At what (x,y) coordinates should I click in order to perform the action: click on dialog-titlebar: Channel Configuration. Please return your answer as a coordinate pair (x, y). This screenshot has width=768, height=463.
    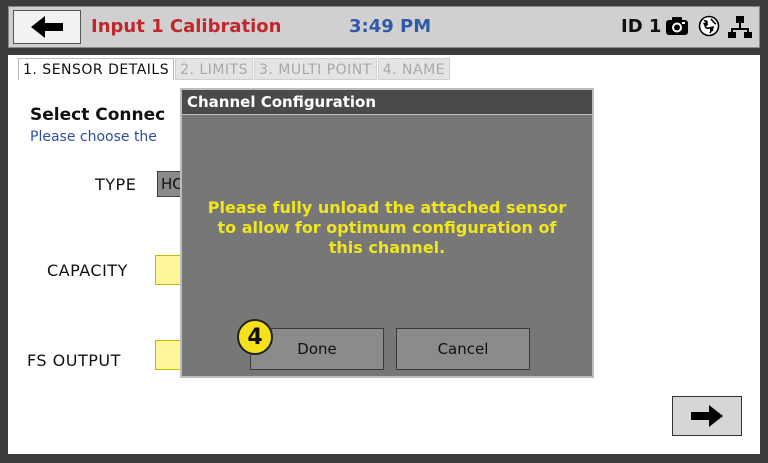
    Looking at the image, I should click on (387, 102).